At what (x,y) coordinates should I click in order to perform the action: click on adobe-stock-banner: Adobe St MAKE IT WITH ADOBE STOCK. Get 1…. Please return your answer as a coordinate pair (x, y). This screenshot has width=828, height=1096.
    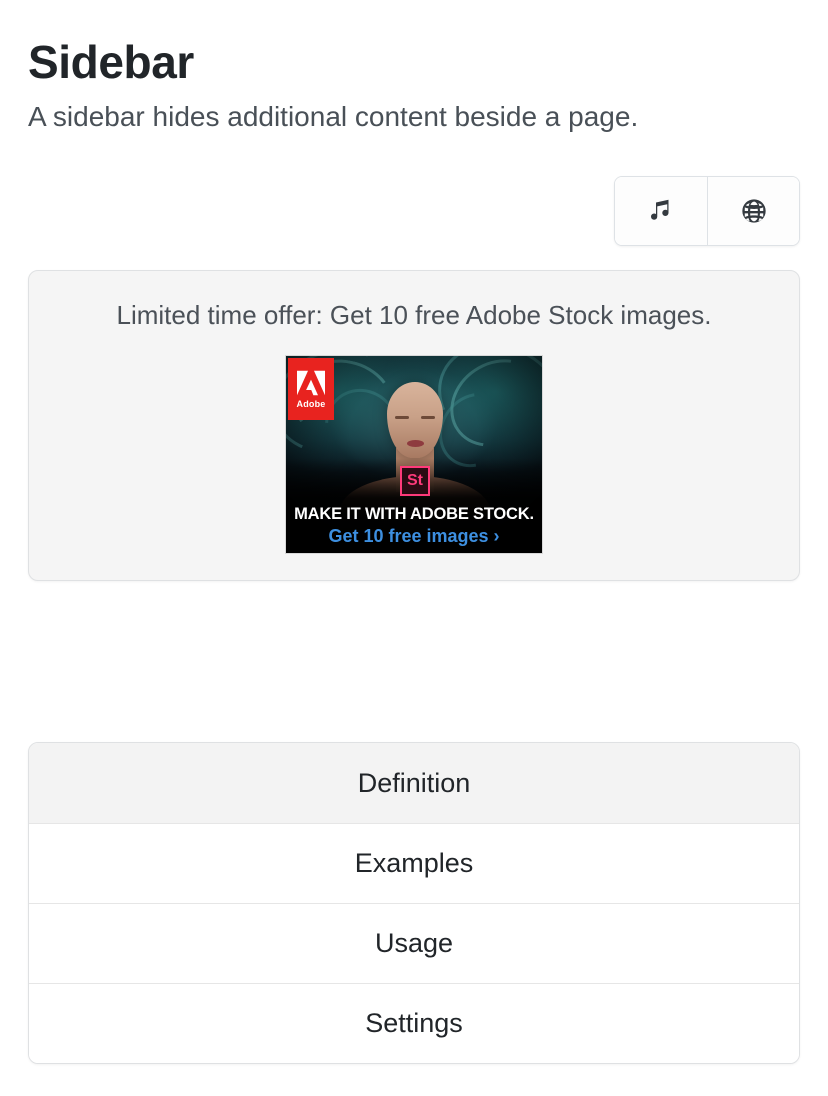
    Looking at the image, I should click on (414, 454).